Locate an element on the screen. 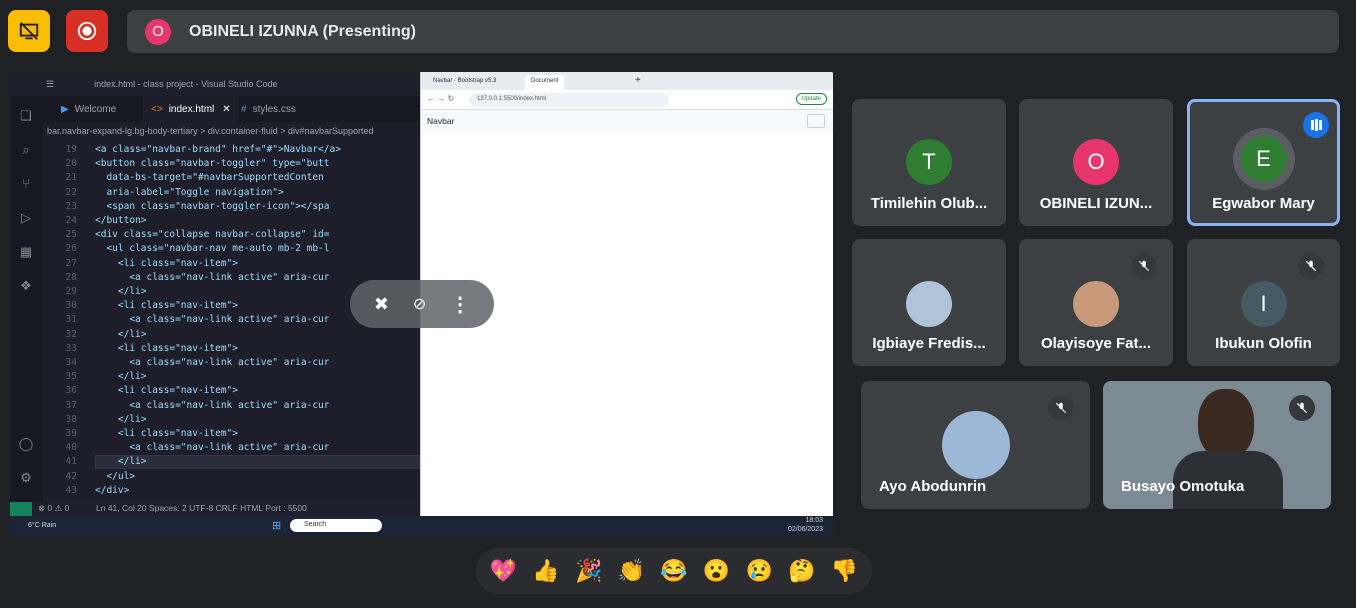 This screenshot has width=1356, height=608. new-tab-icon: + is located at coordinates (638, 80).